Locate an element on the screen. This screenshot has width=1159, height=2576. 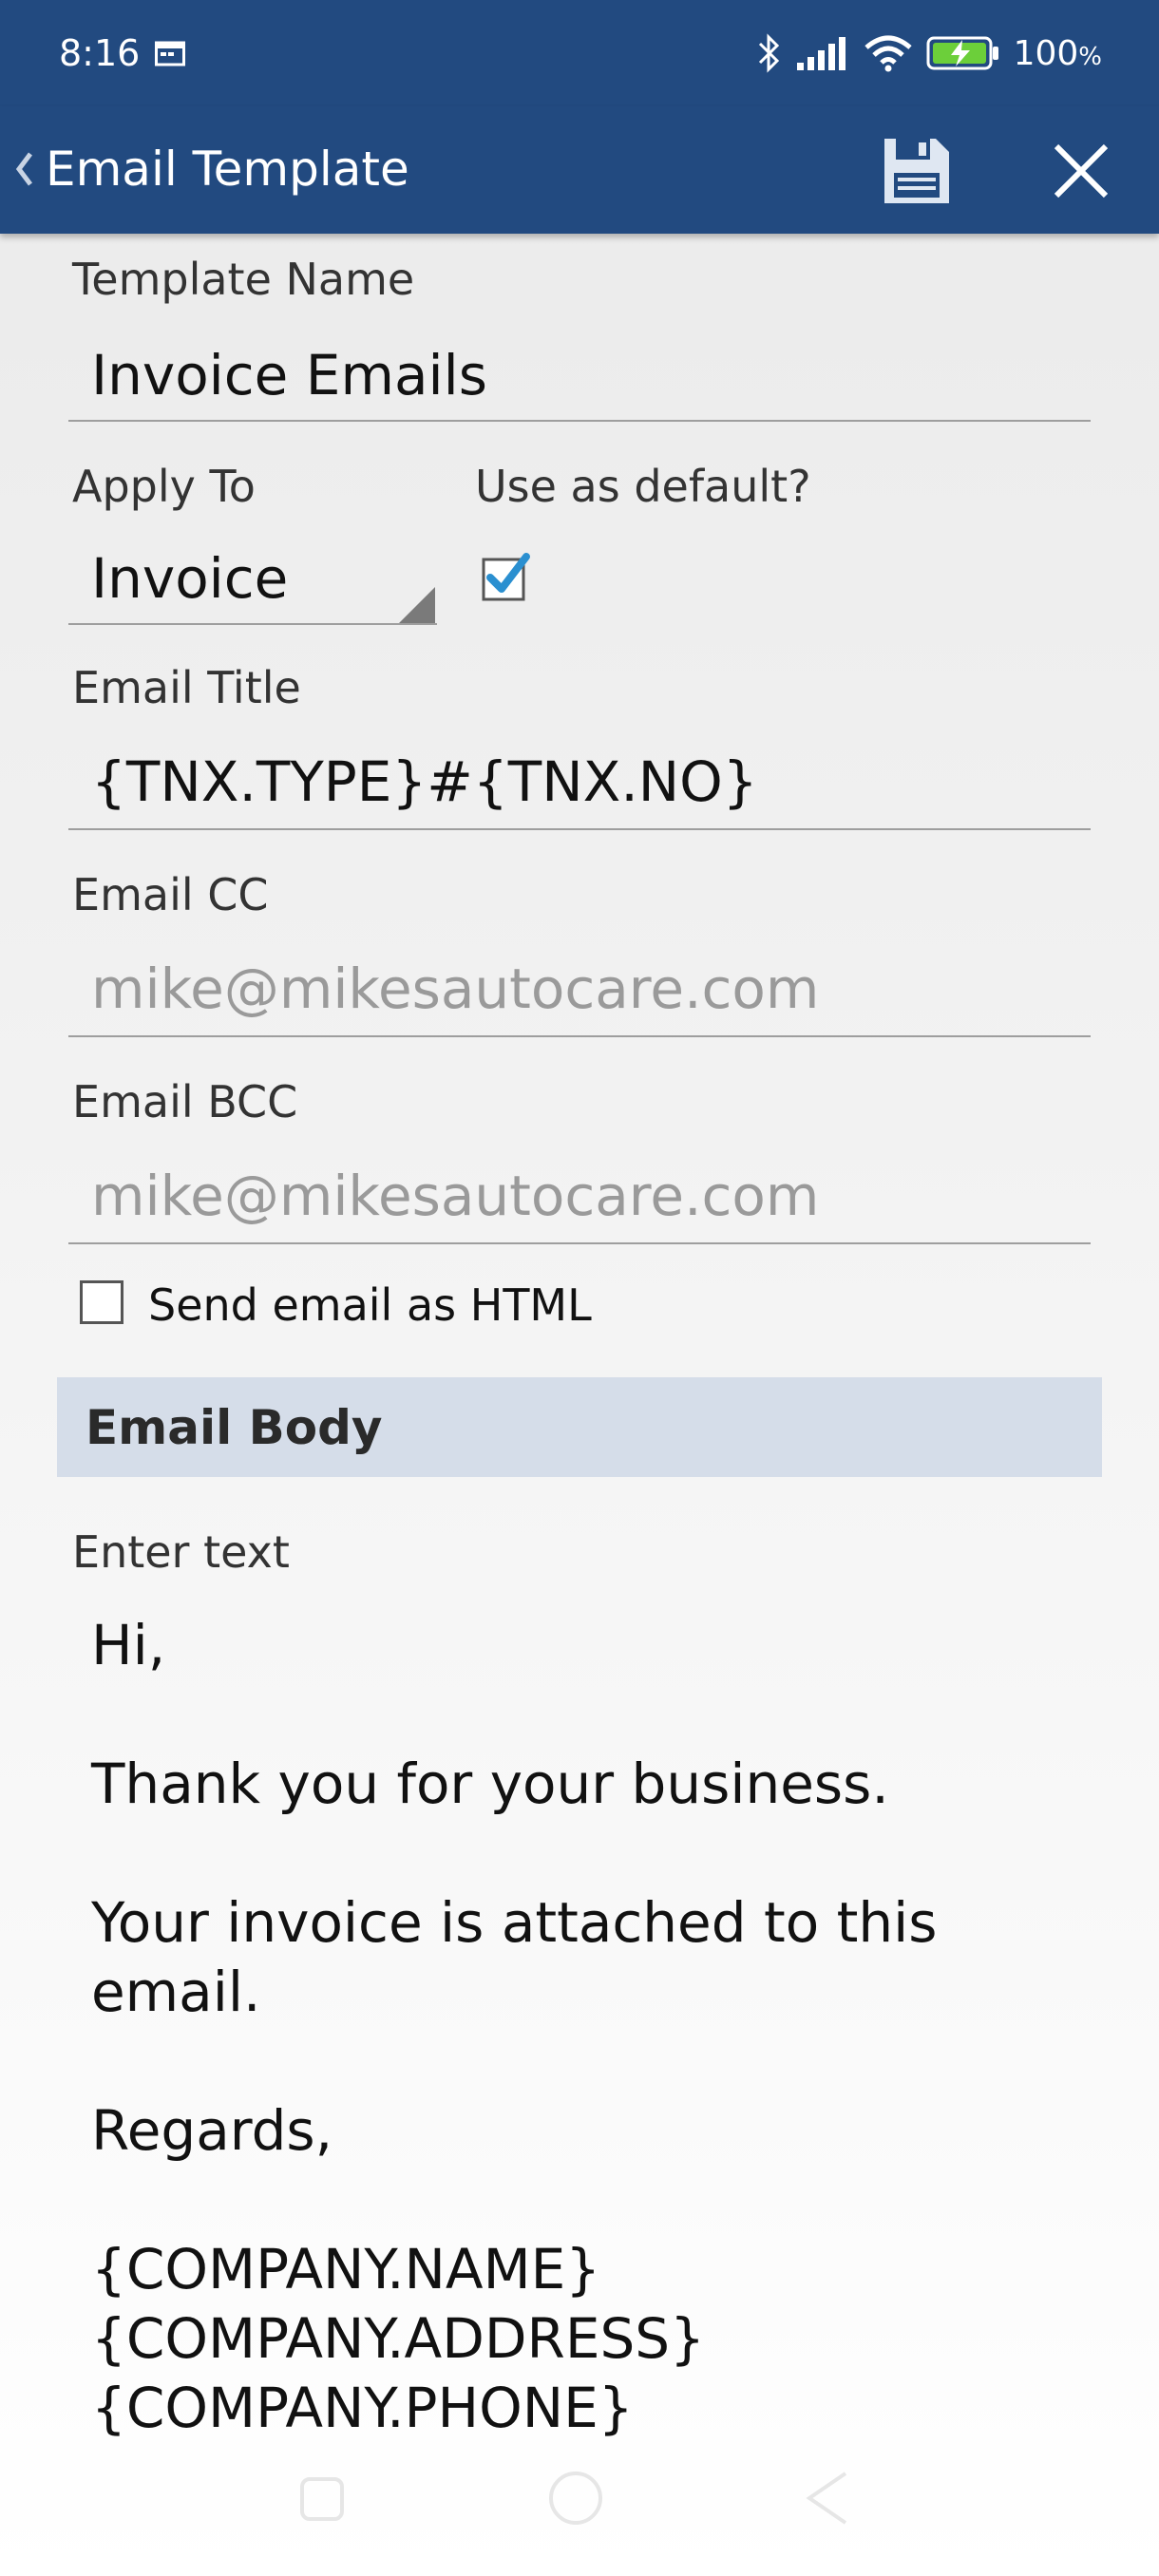
email-body-label: Enter text is located at coordinates (181, 1552).